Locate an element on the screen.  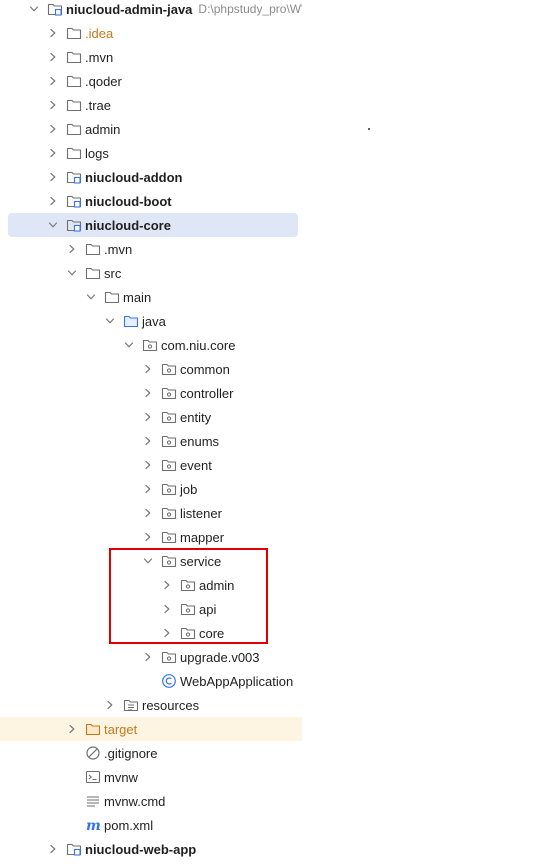
tree-item-label: service is located at coordinates (201, 561).